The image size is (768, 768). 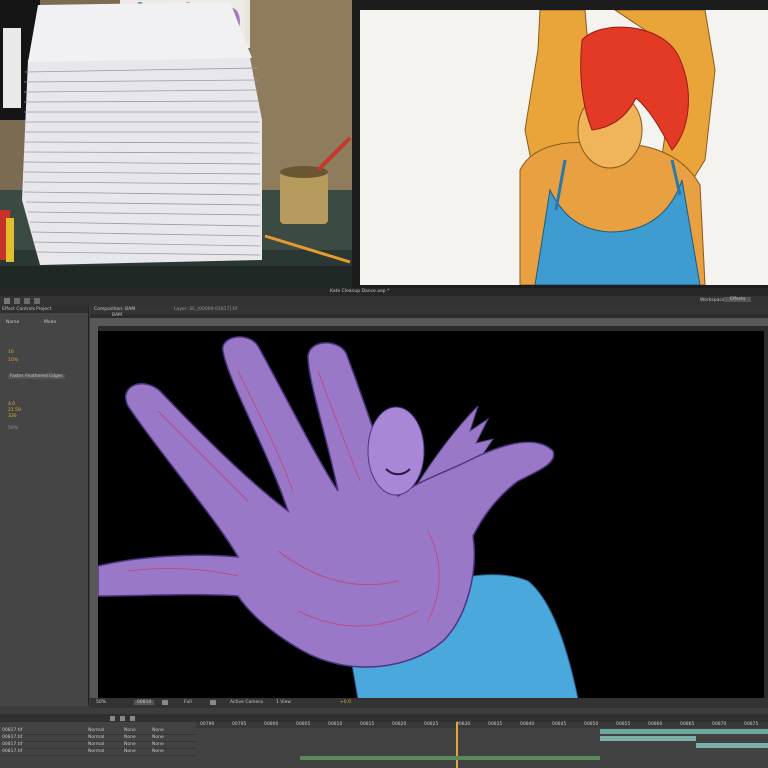 What do you see at coordinates (205, 309) in the screenshot?
I see `layer-tab: Layer: SE_[00000-01817].tif` at bounding box center [205, 309].